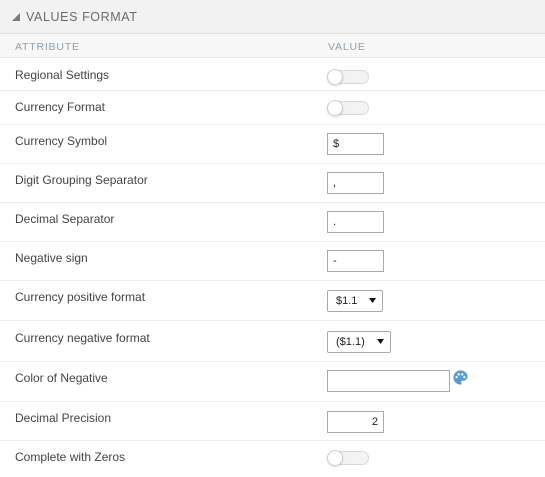 The image size is (545, 477). I want to click on currency-symbol-label: Currency Symbol, so click(61, 141).